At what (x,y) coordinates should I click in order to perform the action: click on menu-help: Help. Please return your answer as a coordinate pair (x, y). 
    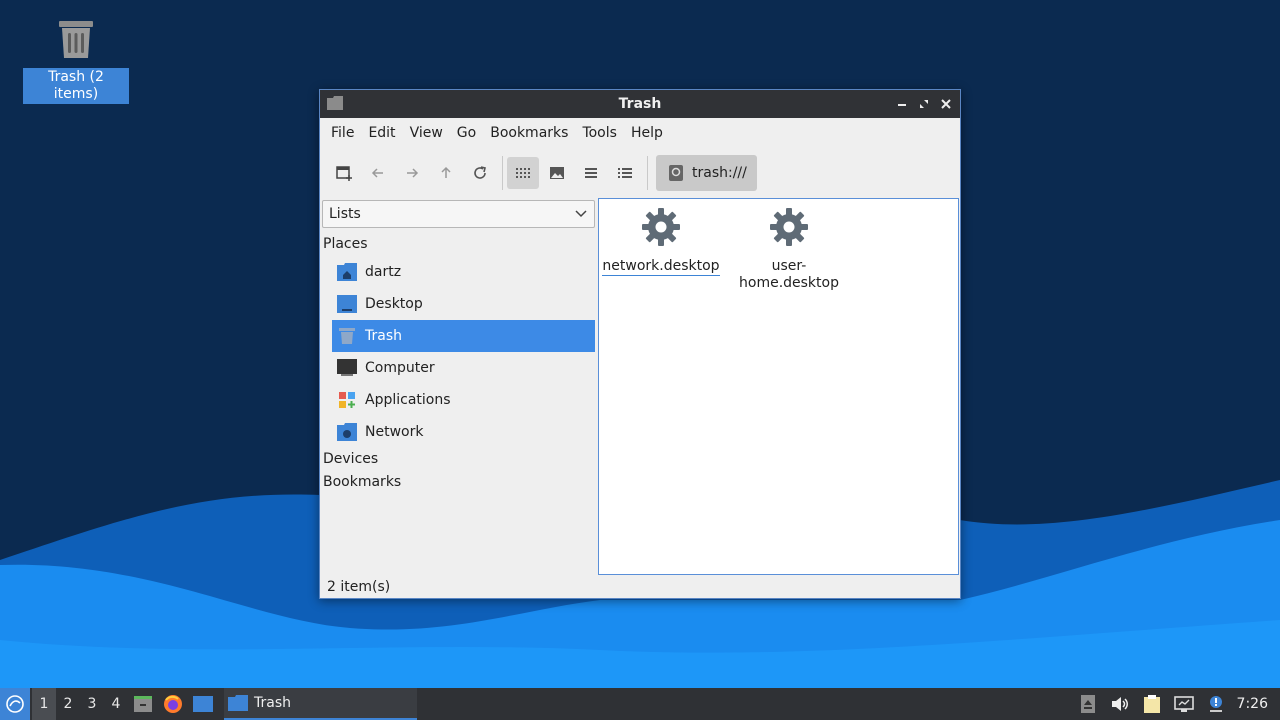
    Looking at the image, I should click on (647, 133).